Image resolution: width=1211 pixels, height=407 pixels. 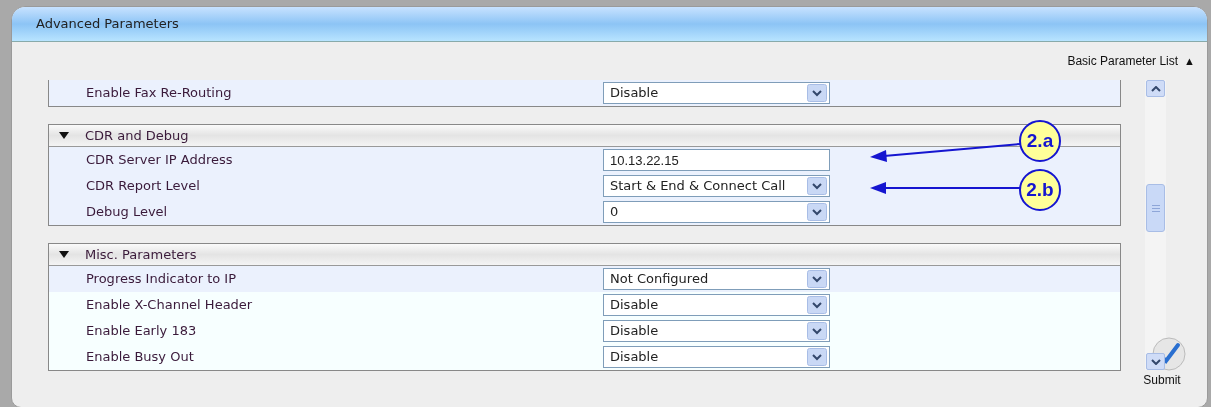 I want to click on chevron-down-icon, so click(x=1155, y=361).